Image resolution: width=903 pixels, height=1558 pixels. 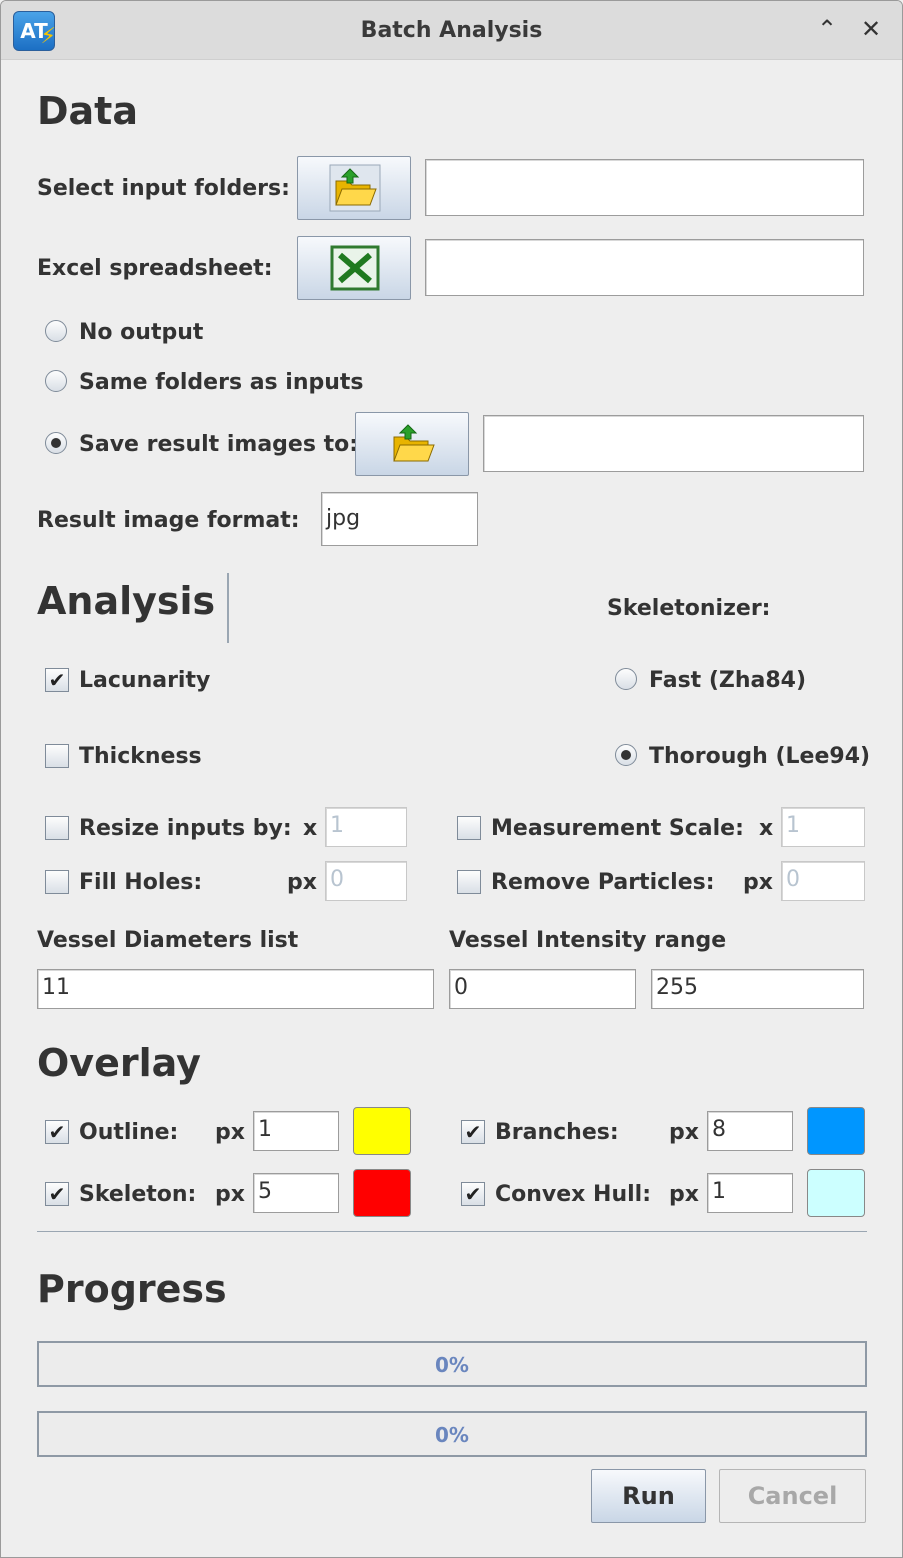 I want to click on run-button: Run, so click(x=648, y=1496).